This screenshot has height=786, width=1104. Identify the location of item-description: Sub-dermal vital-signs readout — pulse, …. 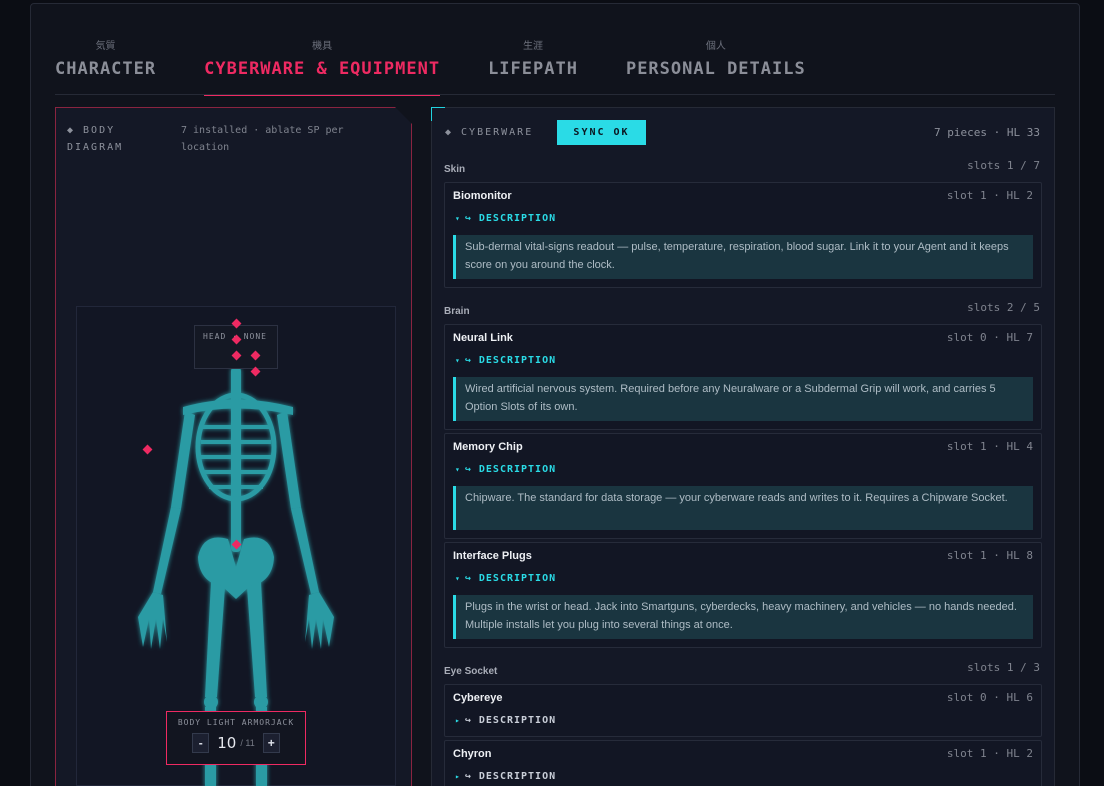
(743, 257).